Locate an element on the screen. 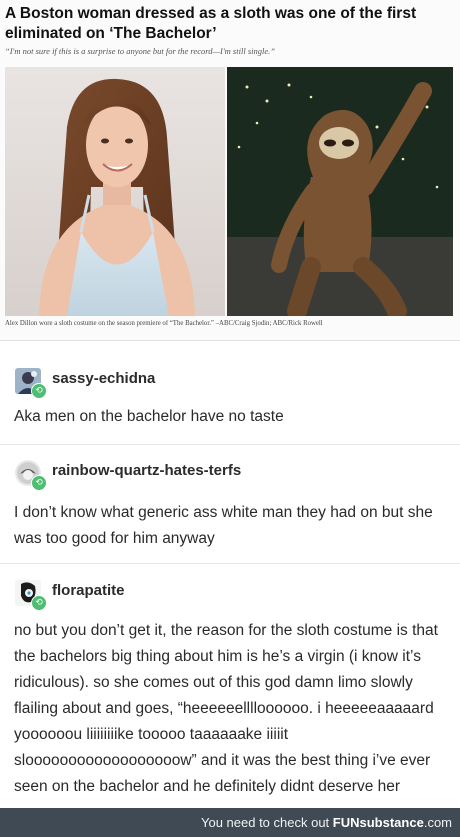 The width and height of the screenshot is (460, 837). footer-lead: You need to check out is located at coordinates (265, 822).